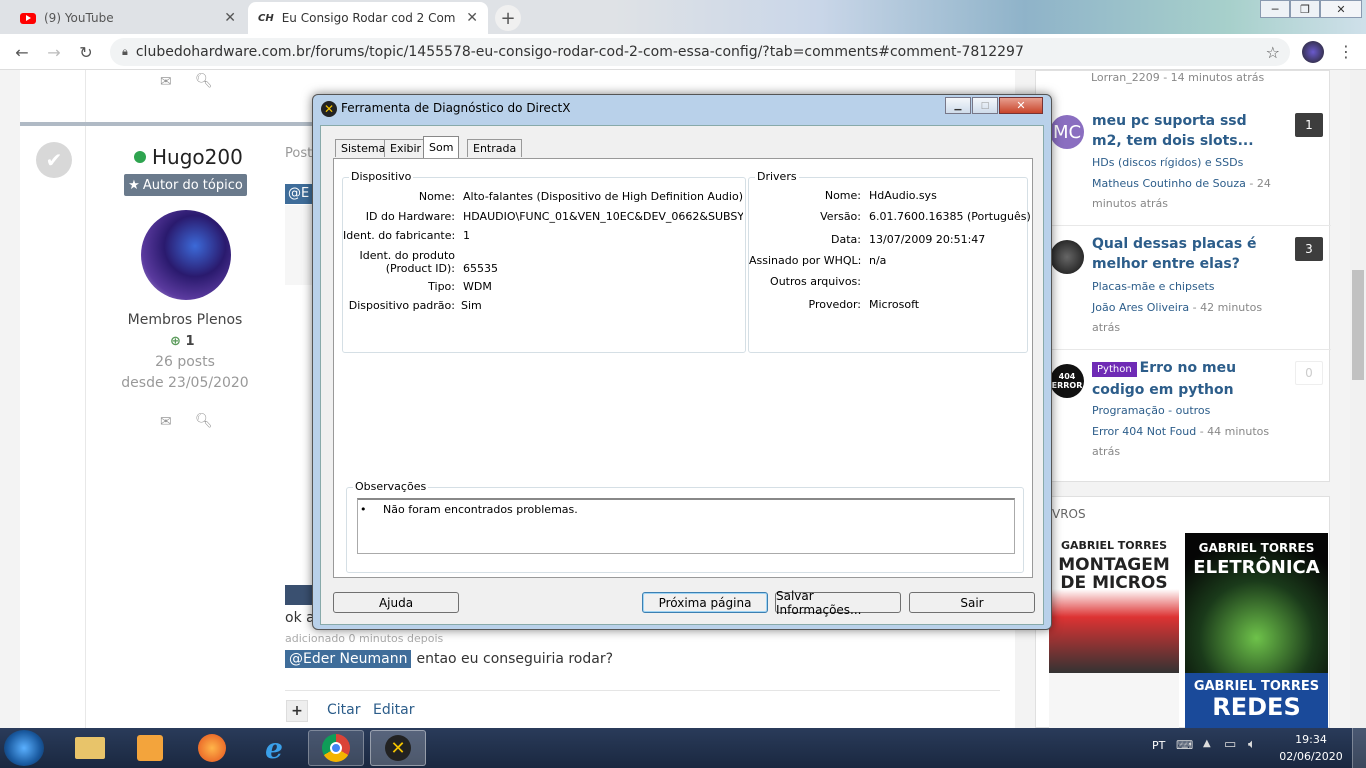 Image resolution: width=1366 pixels, height=768 pixels. I want to click on tab-som: Som, so click(441, 147).